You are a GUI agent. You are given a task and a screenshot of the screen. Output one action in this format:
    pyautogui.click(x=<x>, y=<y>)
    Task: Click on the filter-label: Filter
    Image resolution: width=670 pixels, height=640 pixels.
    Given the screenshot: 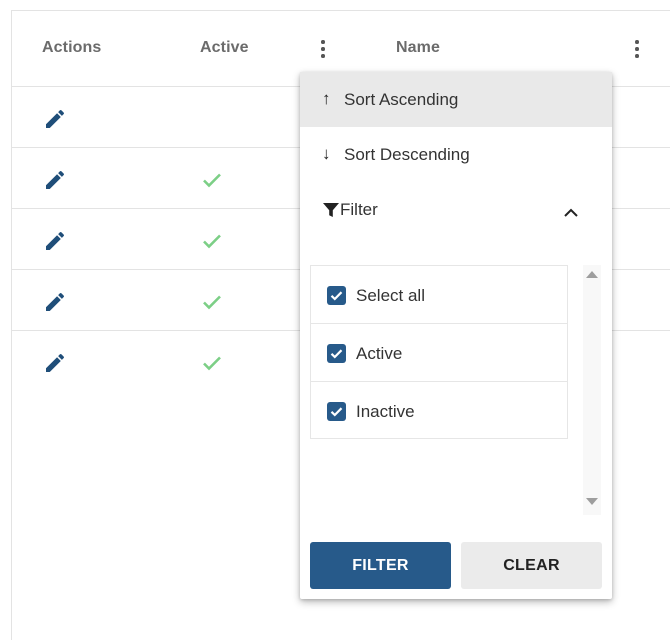 What is the action you would take?
    pyautogui.click(x=359, y=209)
    